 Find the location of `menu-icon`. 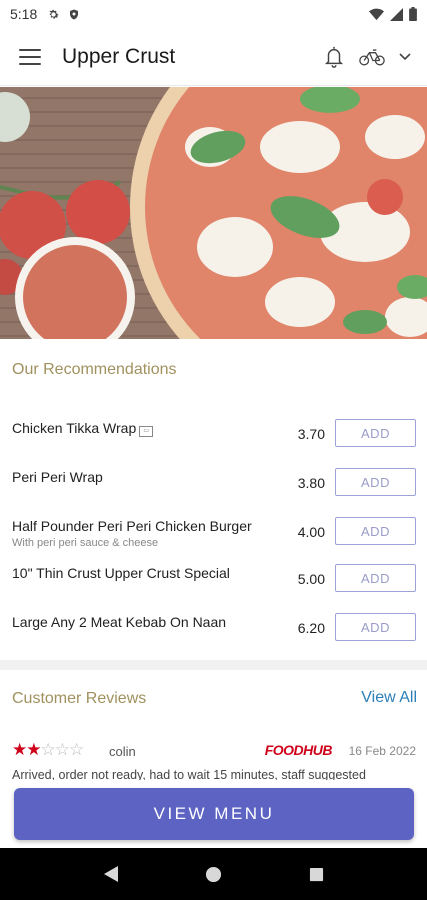

menu-icon is located at coordinates (30, 56).